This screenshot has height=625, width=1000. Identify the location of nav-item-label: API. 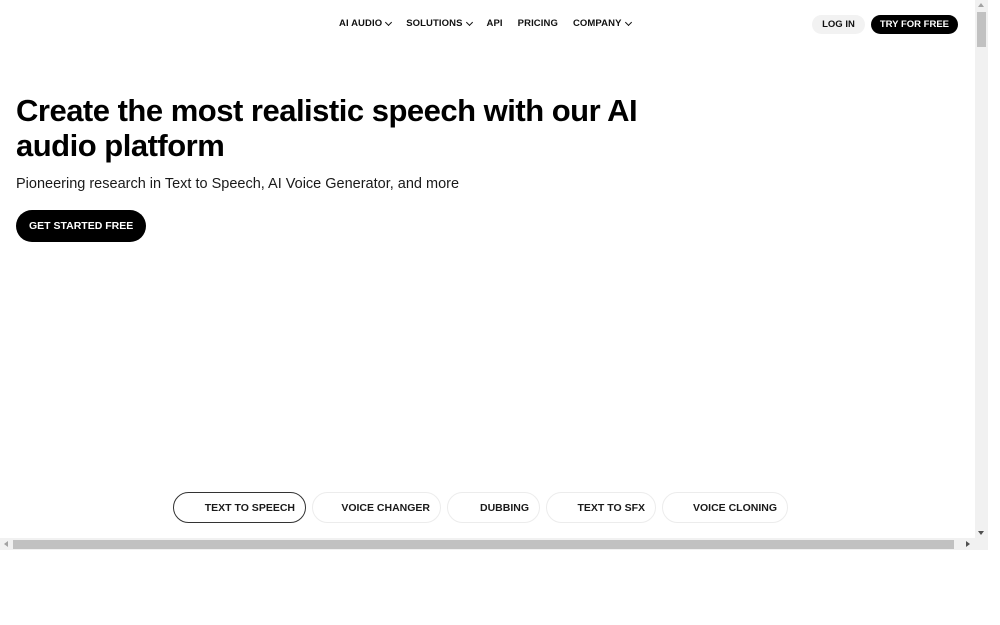
(494, 23).